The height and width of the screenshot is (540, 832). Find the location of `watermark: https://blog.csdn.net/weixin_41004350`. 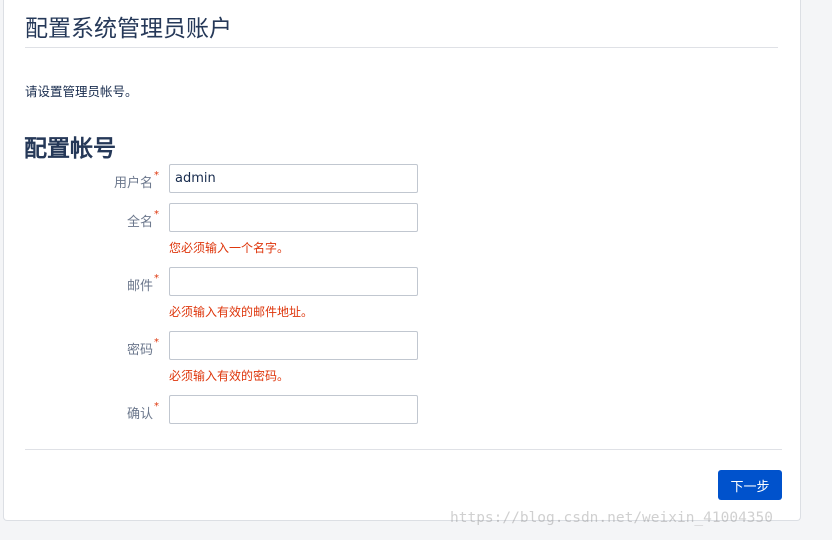

watermark: https://blog.csdn.net/weixin_41004350 is located at coordinates (612, 518).